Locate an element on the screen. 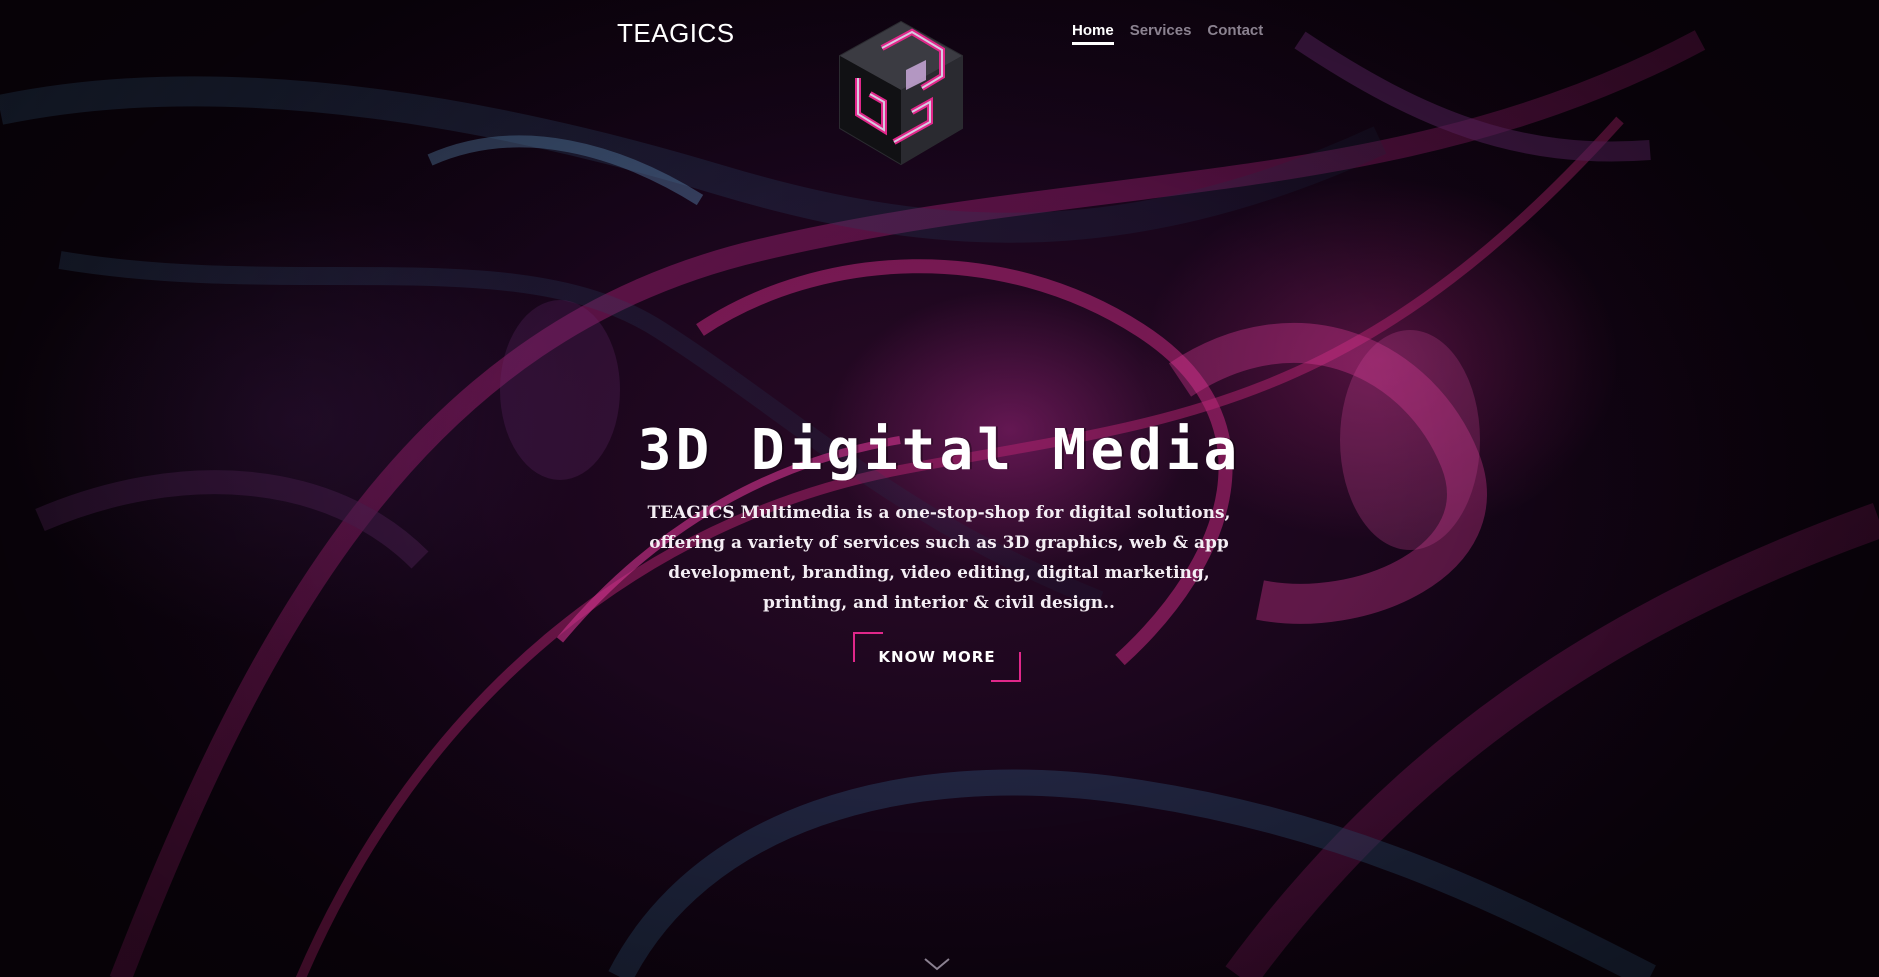  nav-contact-link: Contact is located at coordinates (1235, 33).